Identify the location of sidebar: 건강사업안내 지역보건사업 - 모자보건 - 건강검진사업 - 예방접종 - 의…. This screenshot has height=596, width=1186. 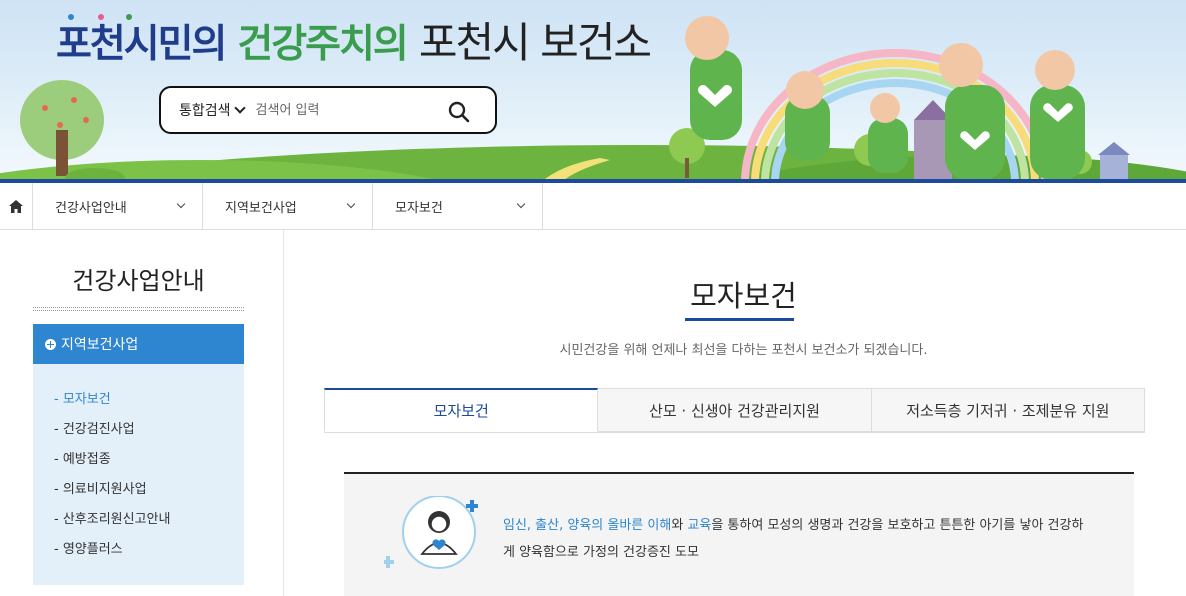
(142, 413).